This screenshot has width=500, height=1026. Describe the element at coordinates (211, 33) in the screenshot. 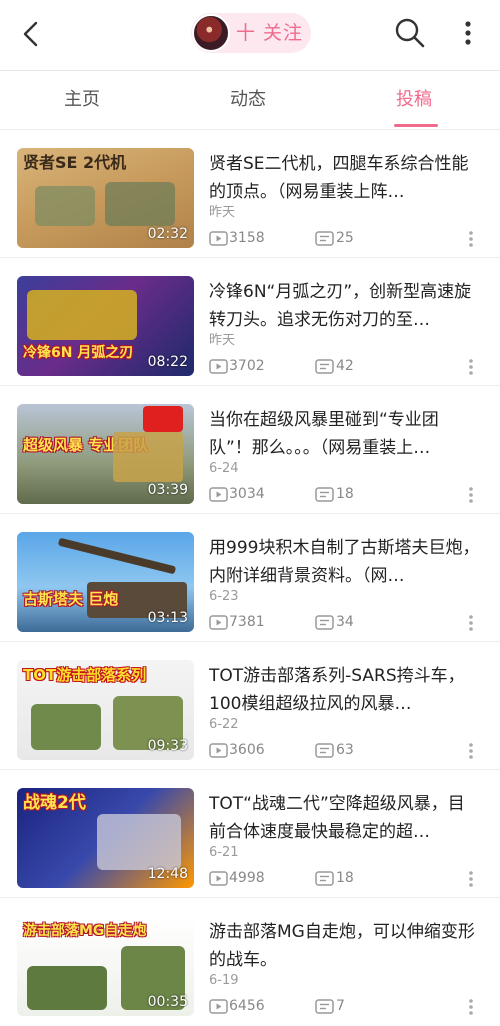

I see `avatar` at that location.